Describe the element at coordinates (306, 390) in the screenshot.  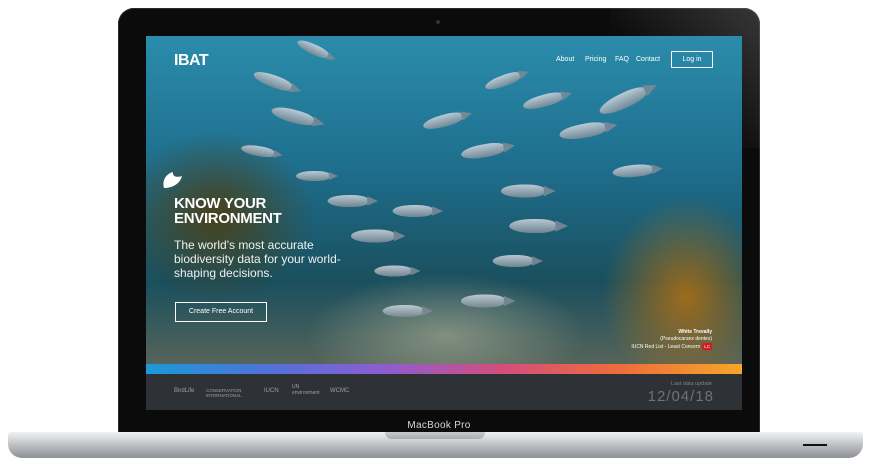
I see `partner-logo-un-environment: UN environment` at that location.